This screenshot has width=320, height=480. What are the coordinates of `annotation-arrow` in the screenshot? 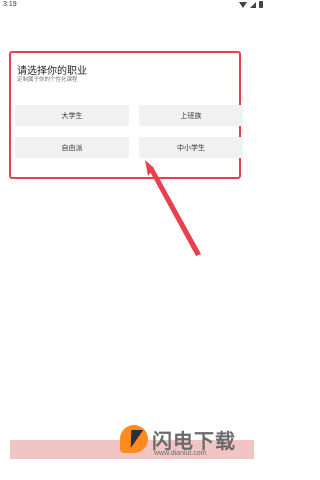 It's located at (173, 208).